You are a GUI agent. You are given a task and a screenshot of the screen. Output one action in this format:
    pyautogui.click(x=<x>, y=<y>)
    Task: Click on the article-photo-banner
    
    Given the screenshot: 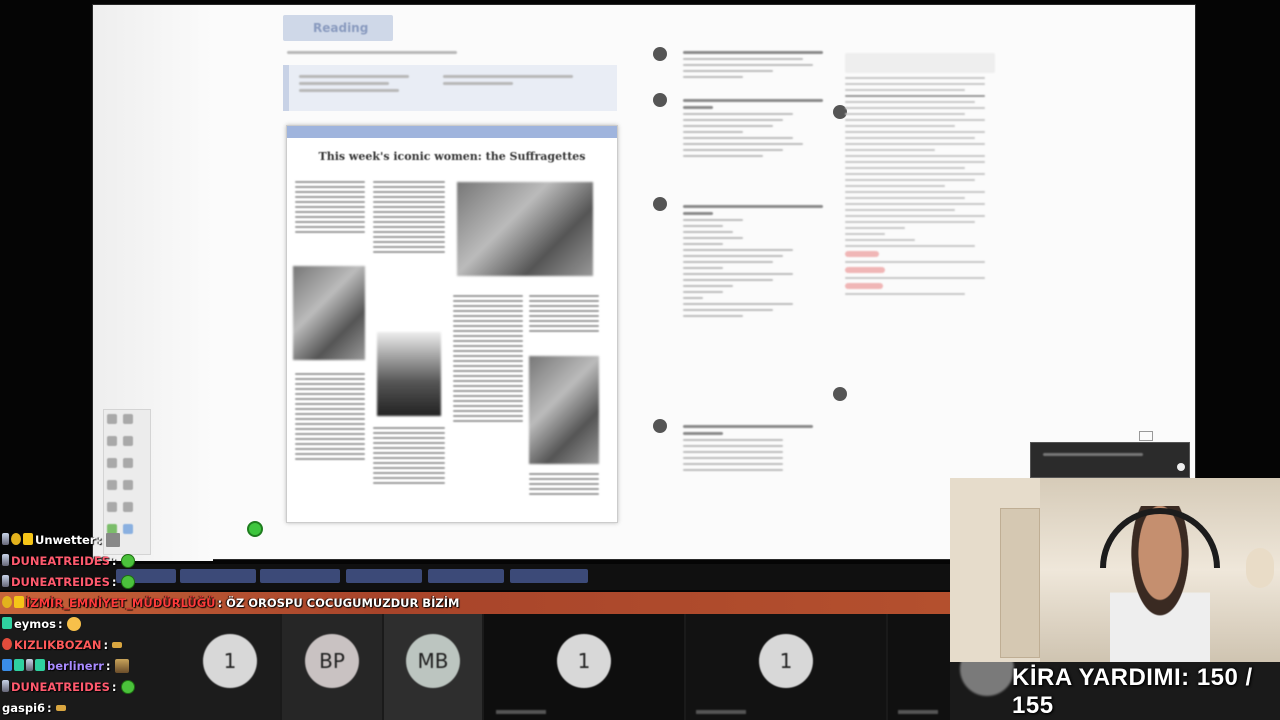 What is the action you would take?
    pyautogui.click(x=525, y=229)
    